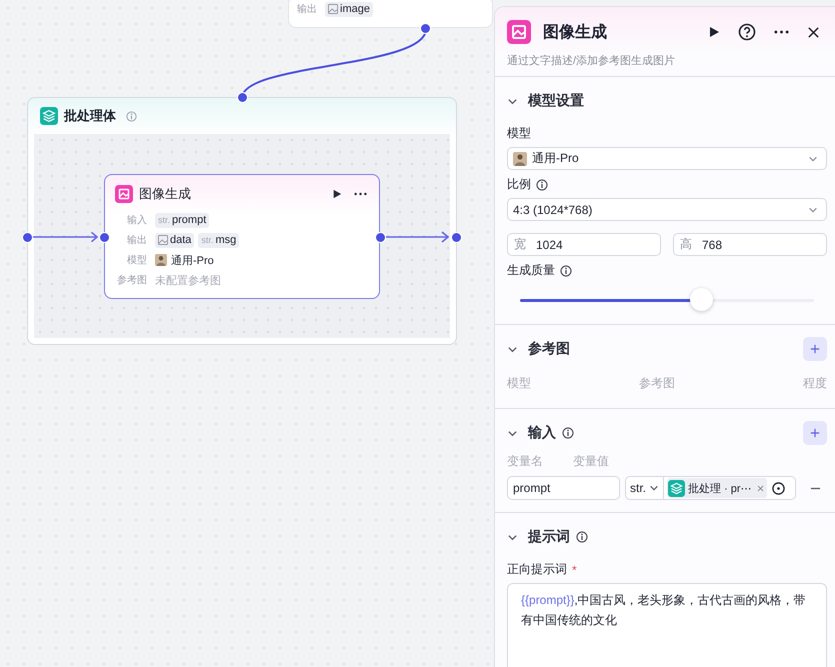  I want to click on column-header: 模型, so click(519, 383).